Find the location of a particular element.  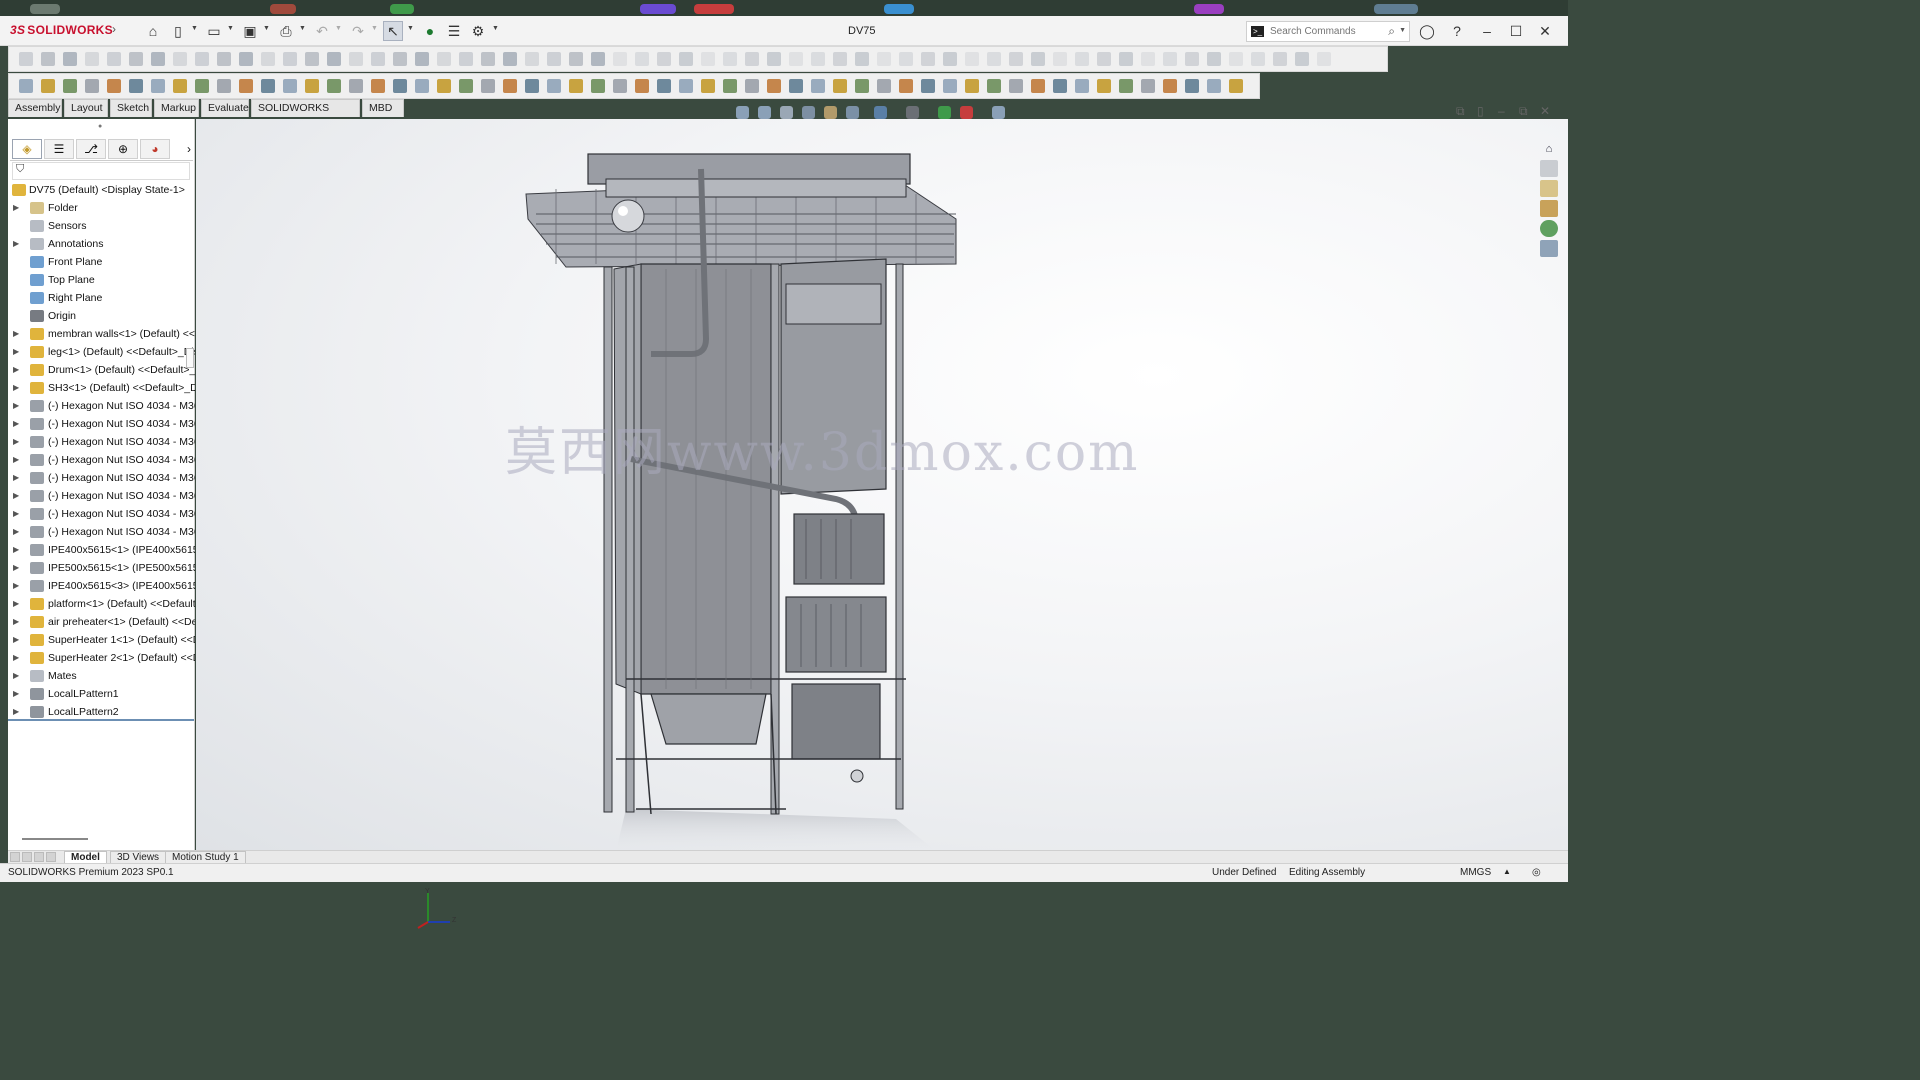

more-tabs-chevron-icon: › is located at coordinates (189, 149).